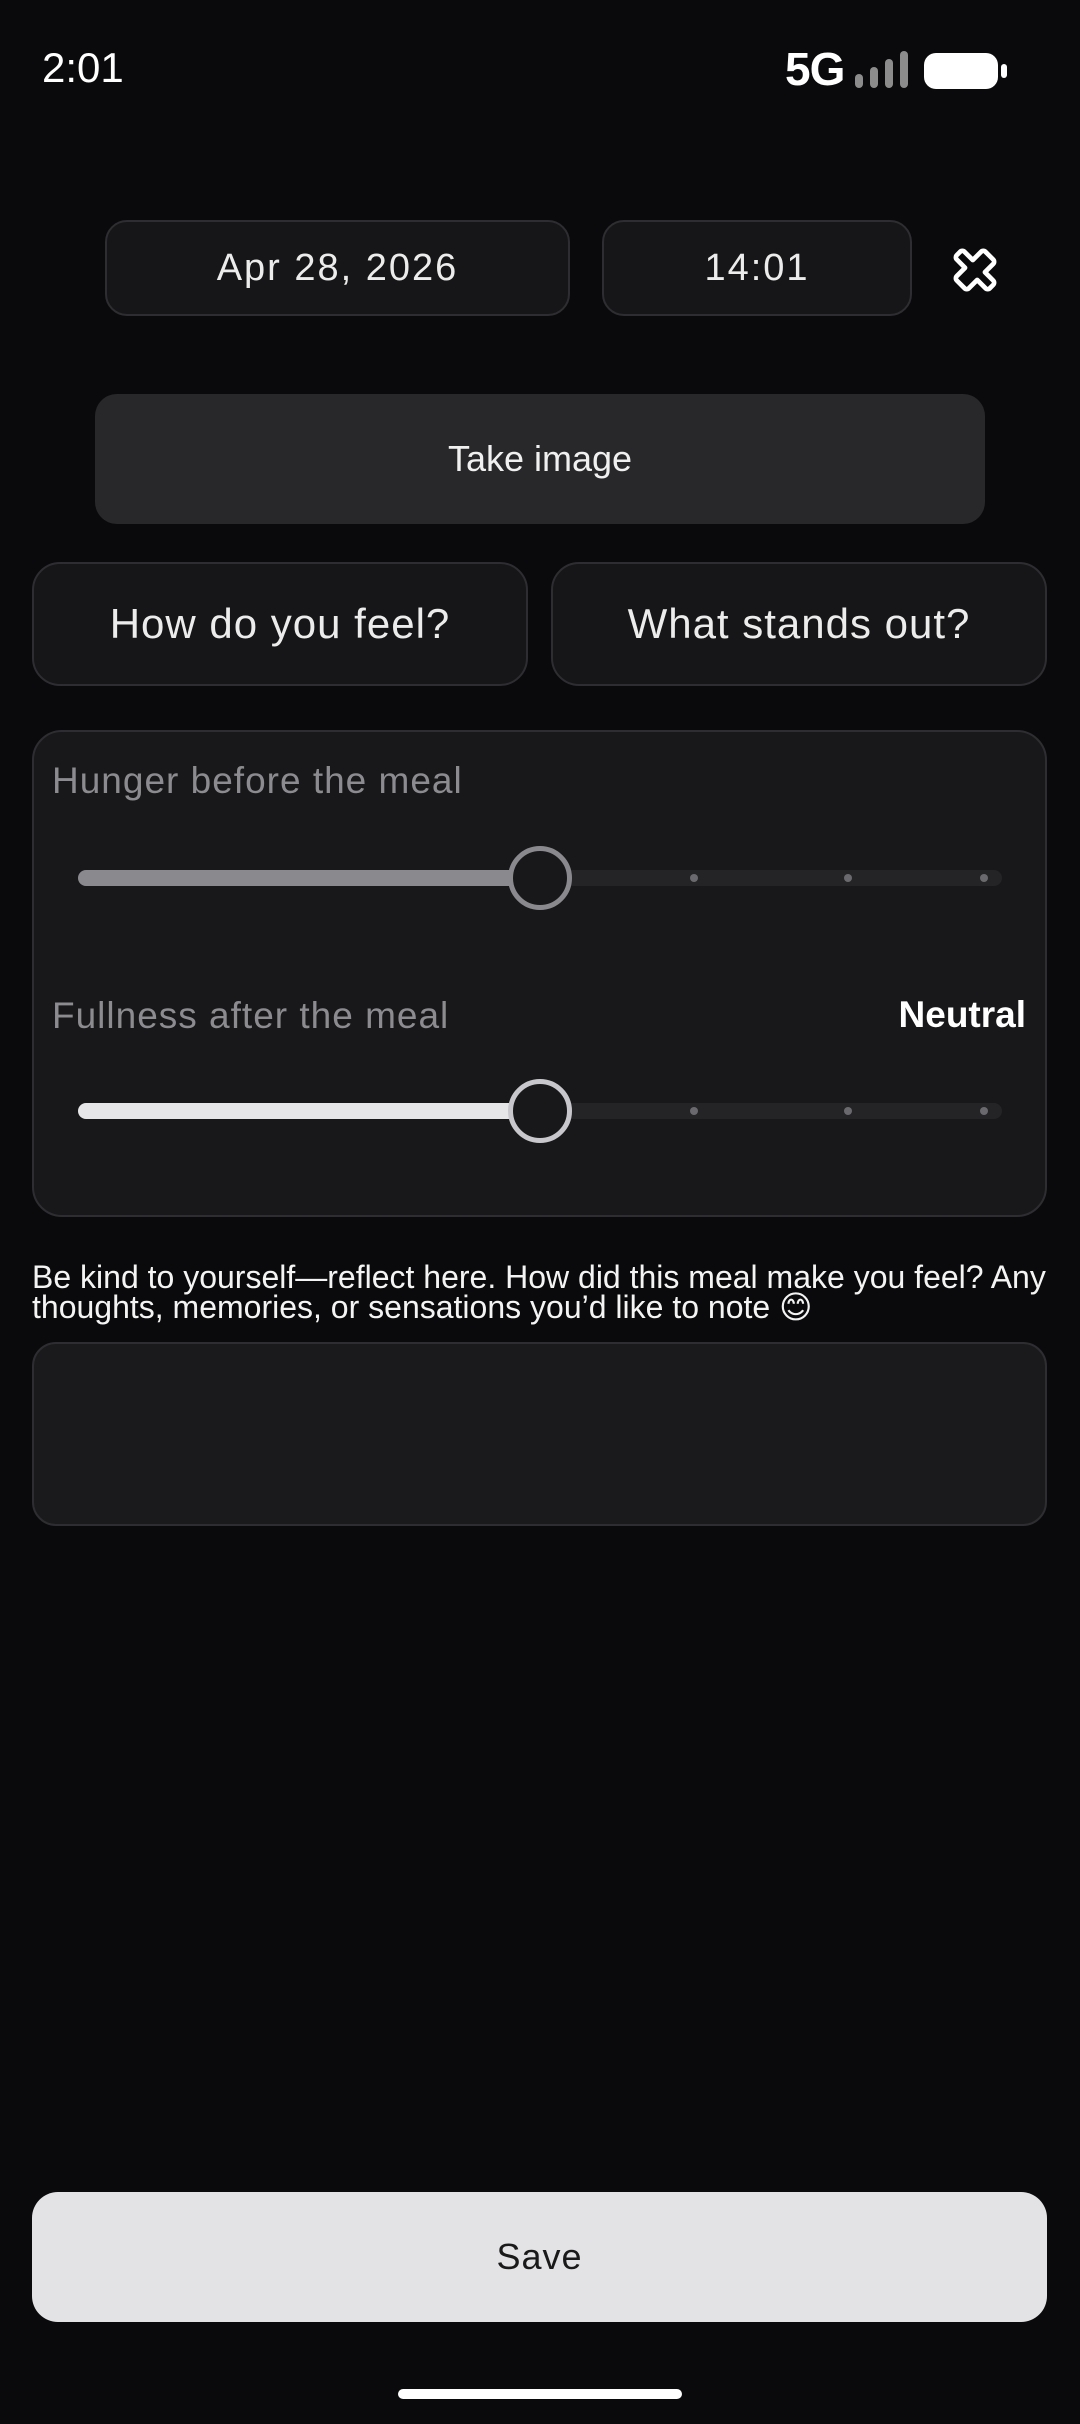 The width and height of the screenshot is (1080, 2424). I want to click on status-time: 2:01, so click(83, 67).